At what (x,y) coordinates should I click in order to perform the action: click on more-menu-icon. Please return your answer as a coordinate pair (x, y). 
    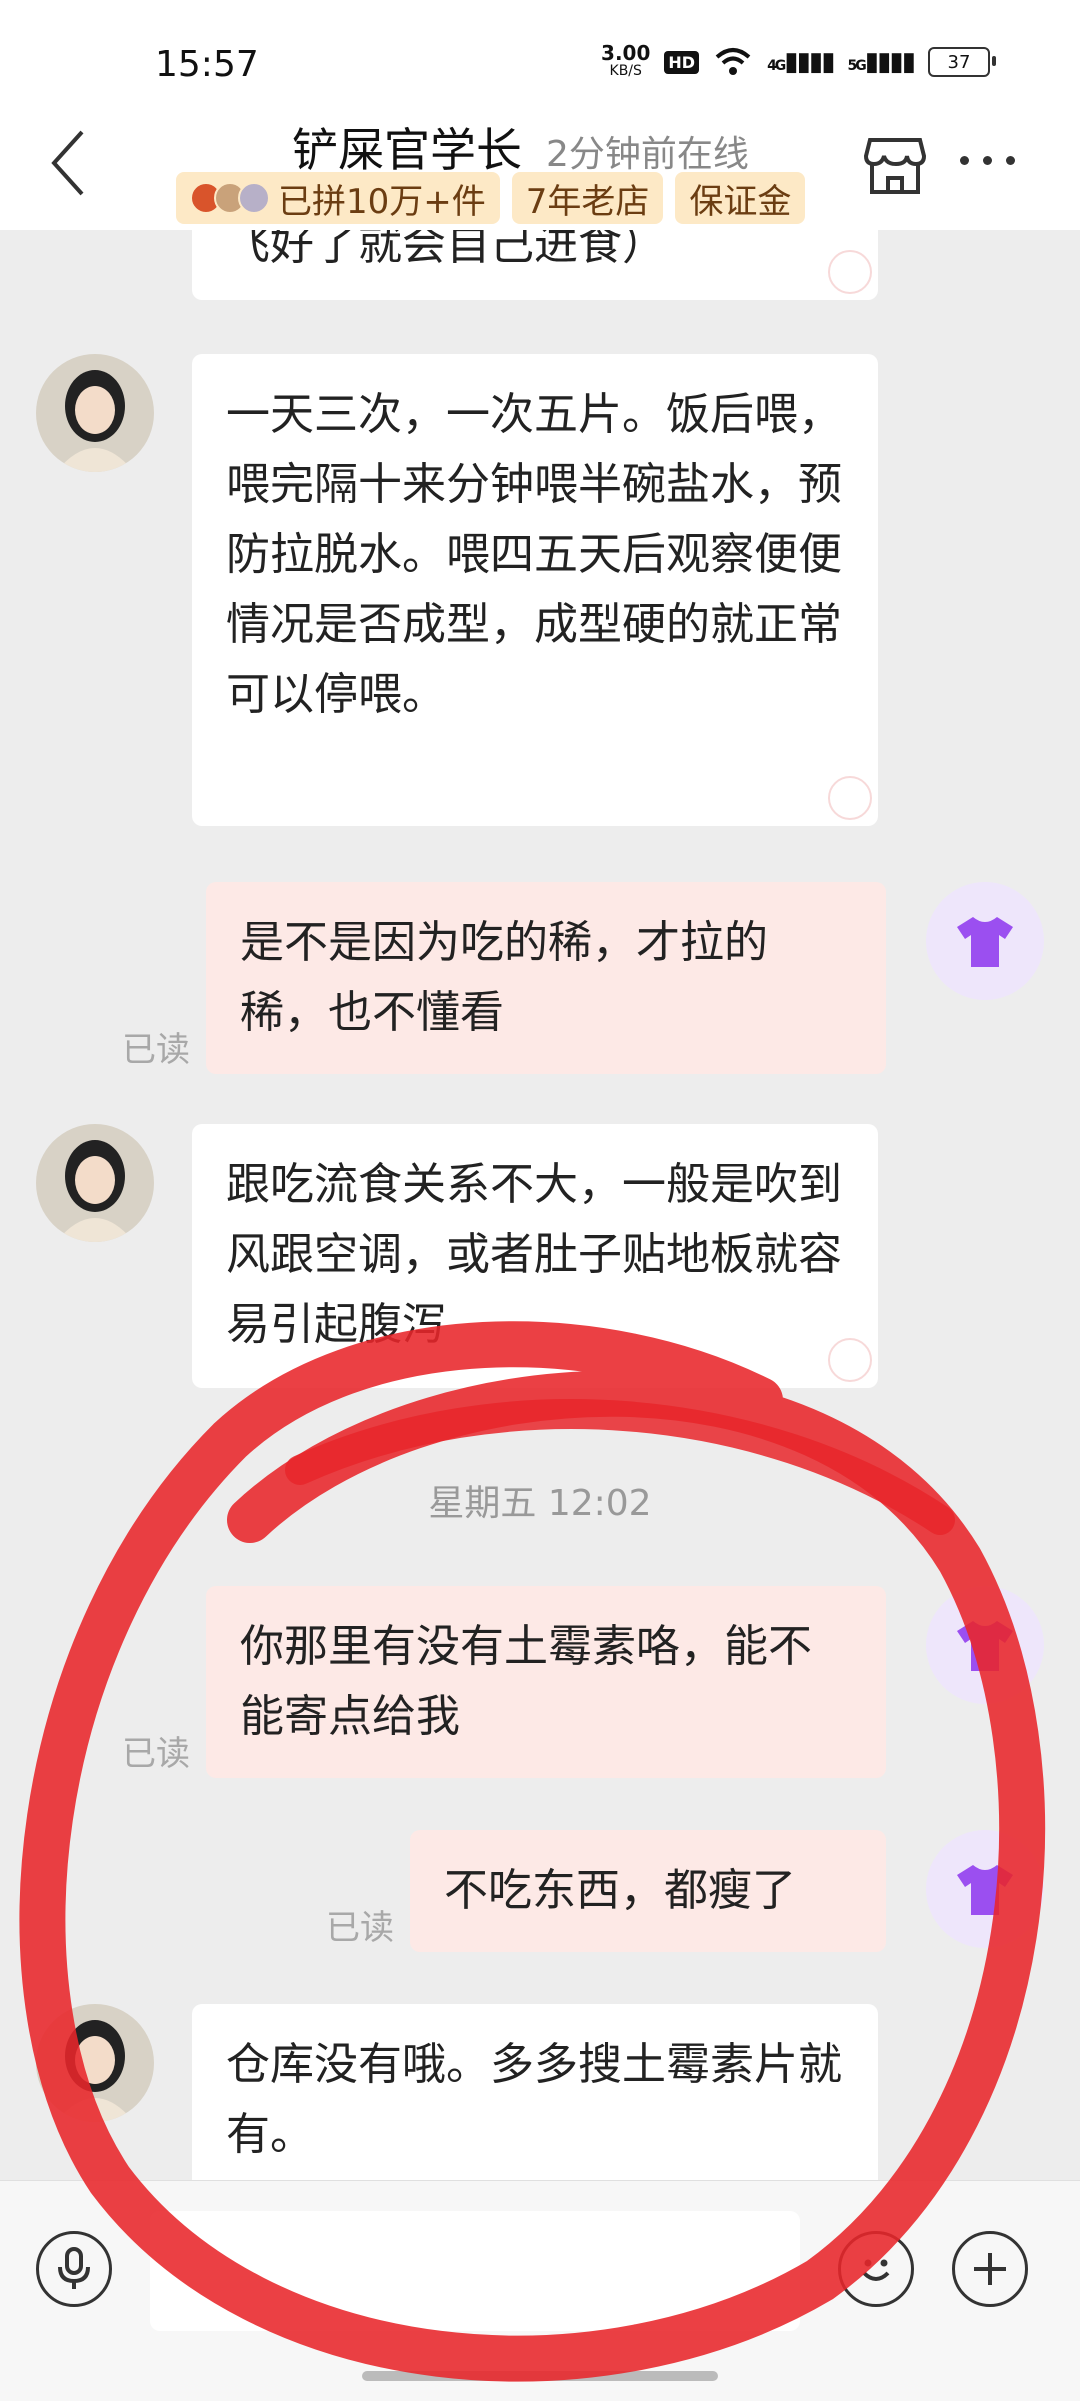
    Looking at the image, I should click on (987, 160).